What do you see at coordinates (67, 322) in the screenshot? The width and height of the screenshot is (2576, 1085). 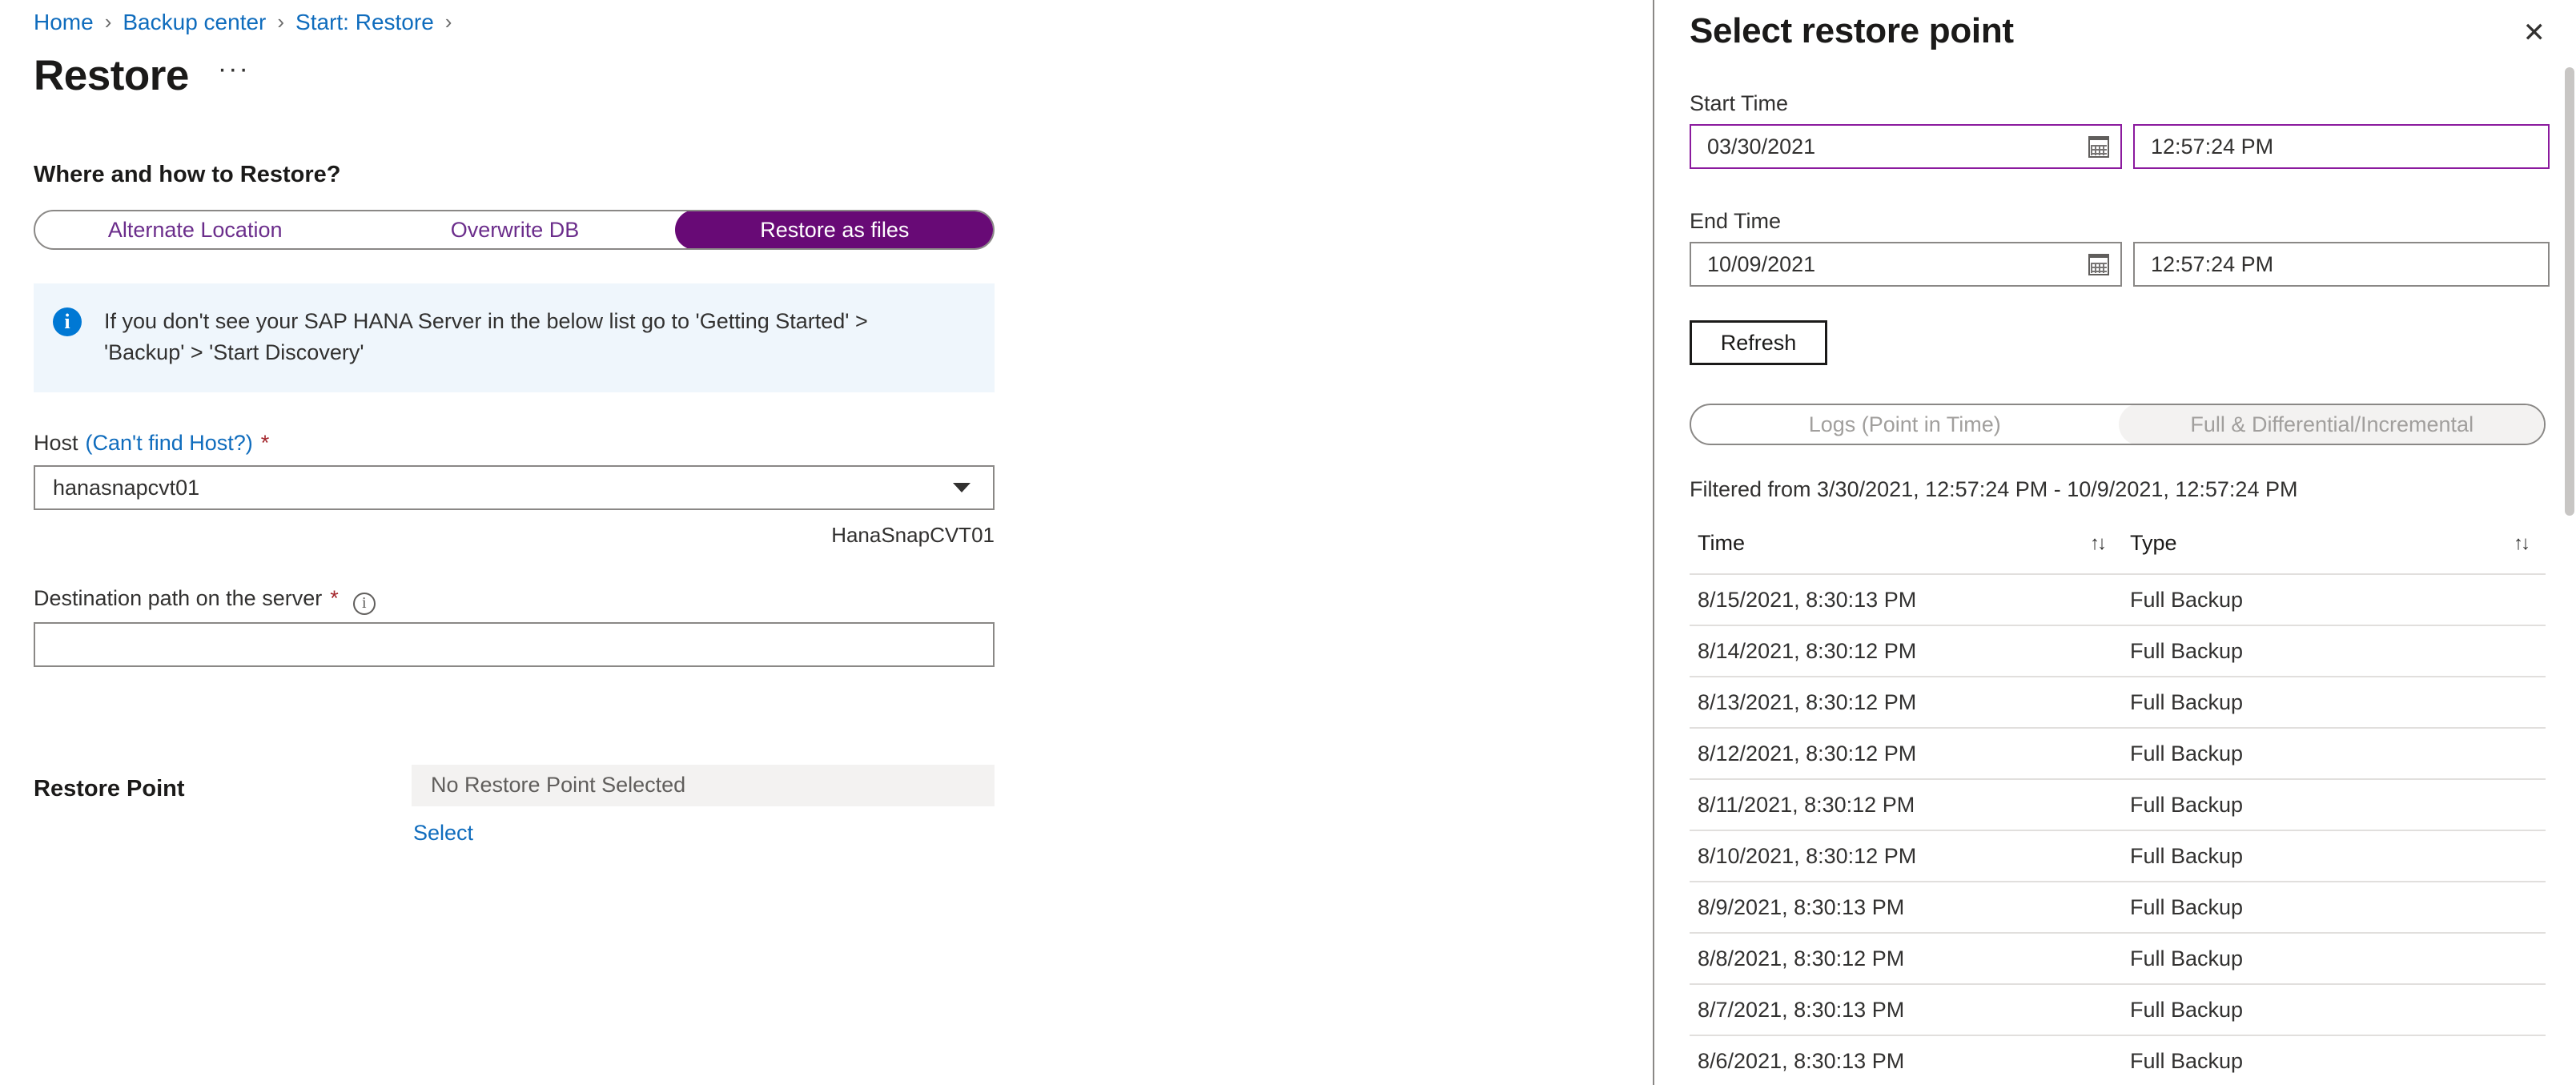 I see `info-icon: i` at bounding box center [67, 322].